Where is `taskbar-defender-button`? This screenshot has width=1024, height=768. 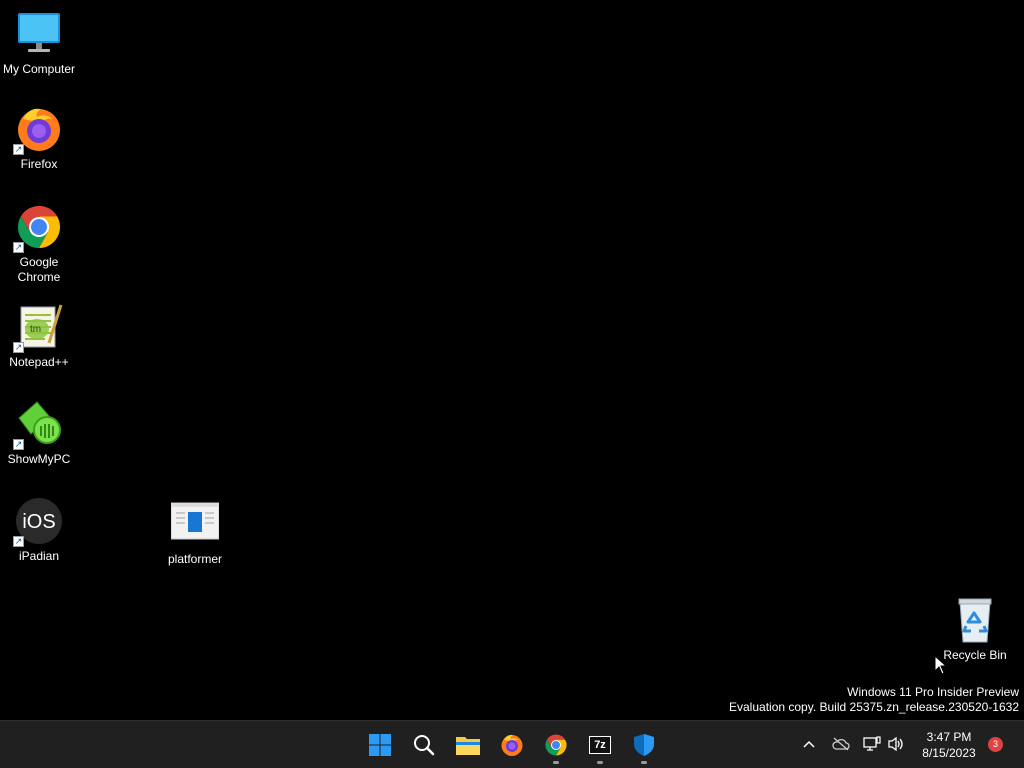
taskbar-defender-button is located at coordinates (644, 745).